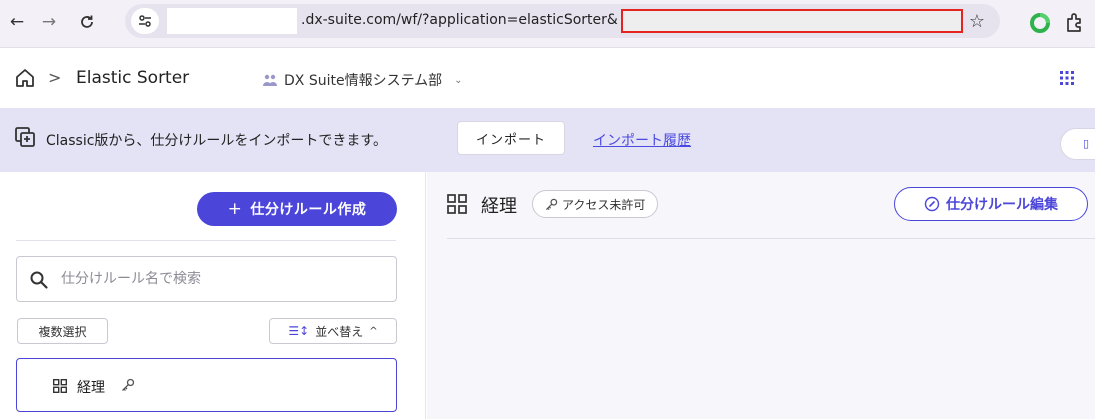 This screenshot has width=1095, height=419. Describe the element at coordinates (221, 279) in the screenshot. I see `search-input` at that location.